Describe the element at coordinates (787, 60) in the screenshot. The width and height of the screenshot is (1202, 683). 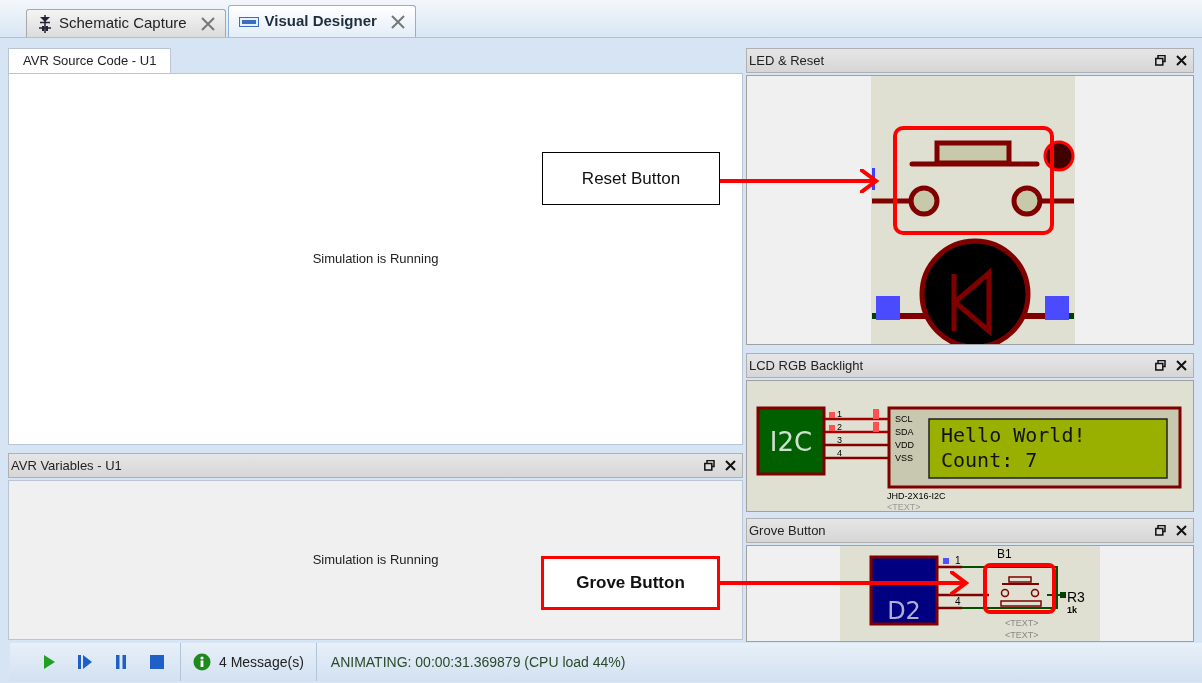
I see `panel-title: LED & Reset` at that location.